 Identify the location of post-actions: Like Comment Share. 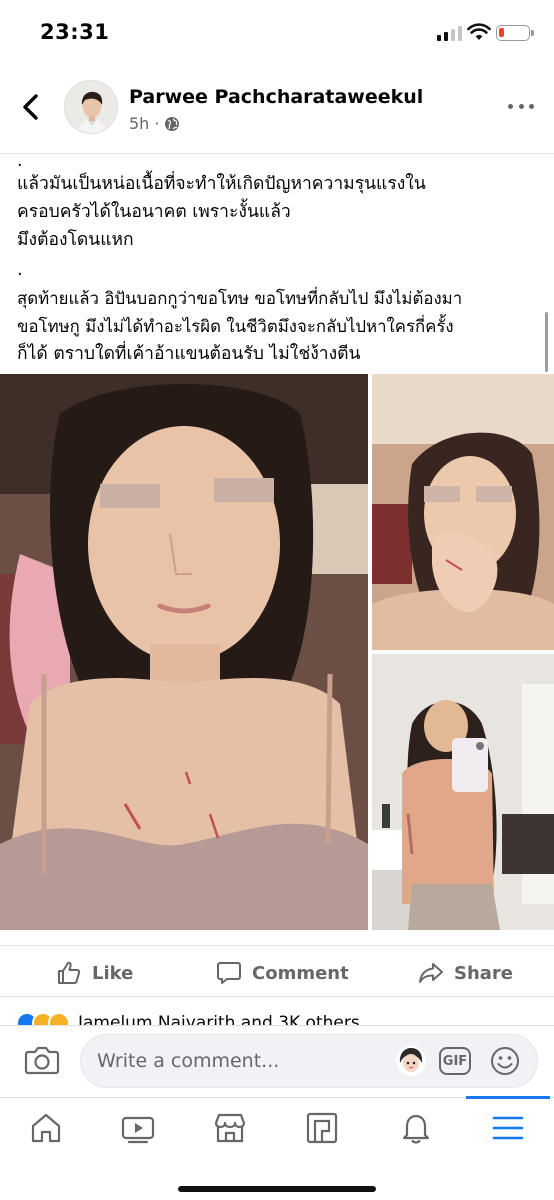
(277, 971).